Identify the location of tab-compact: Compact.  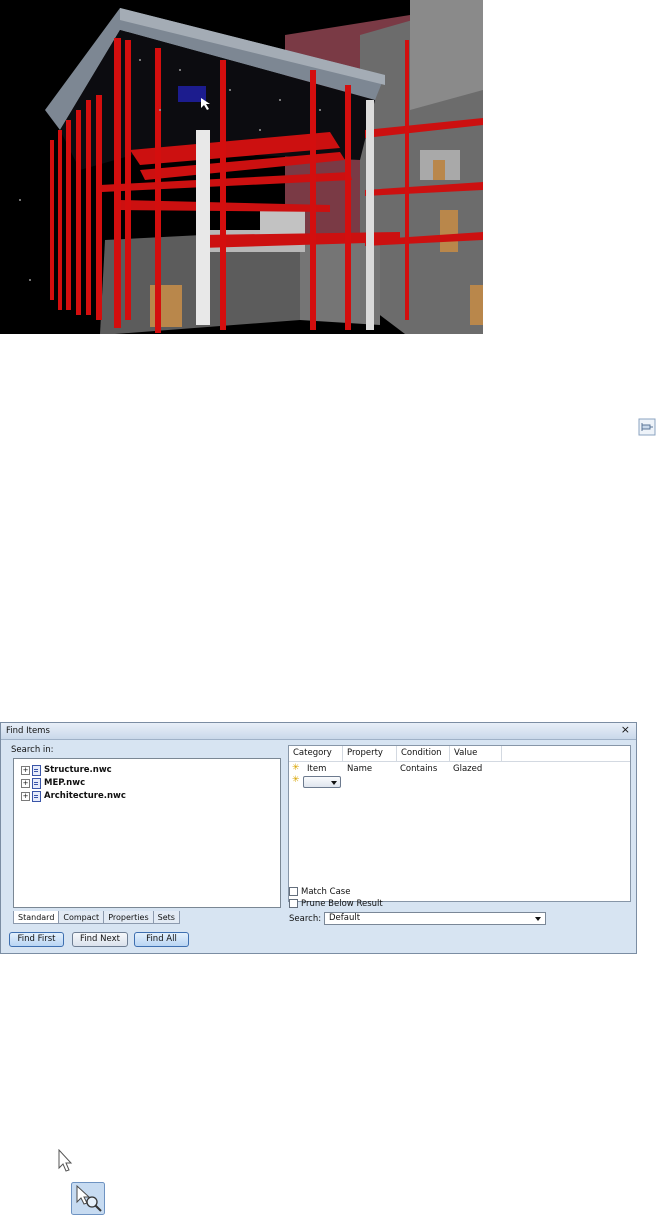
(81, 917).